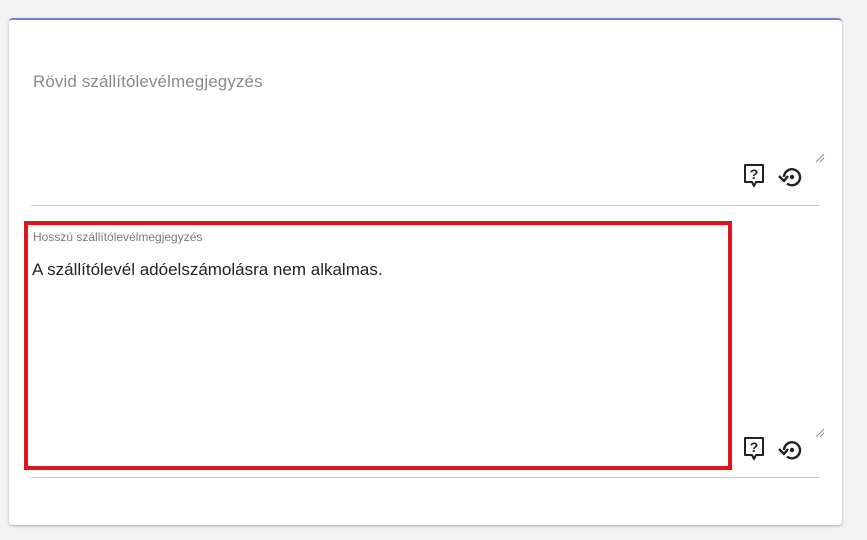  Describe the element at coordinates (148, 81) in the screenshot. I see `short-note-label: Rövid szállítólevélmegjegyzés` at that location.